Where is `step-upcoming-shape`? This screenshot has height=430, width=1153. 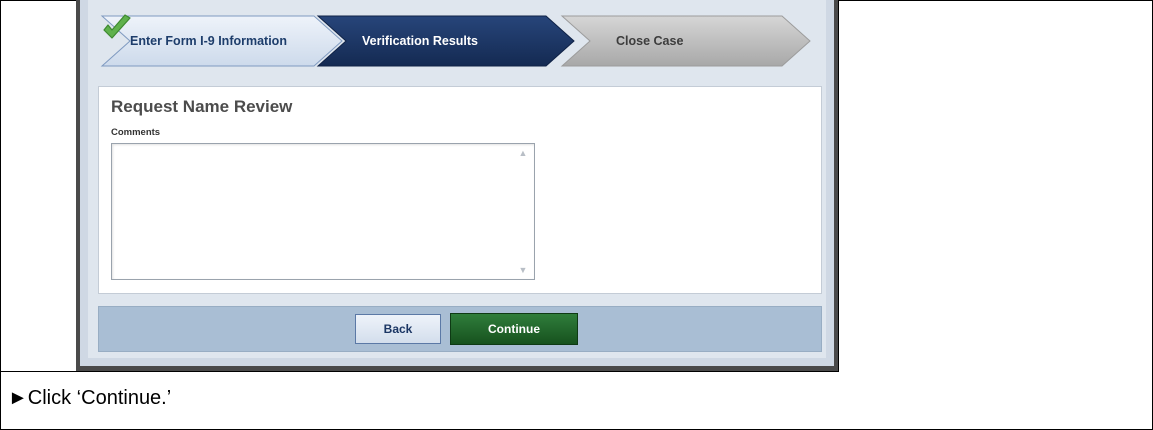
step-upcoming-shape is located at coordinates (685, 41).